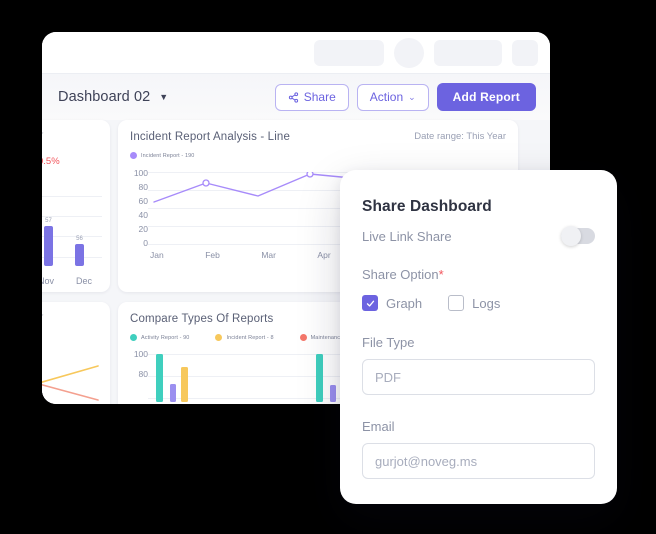 The width and height of the screenshot is (656, 534). I want to click on y-tick: 20, so click(143, 229).